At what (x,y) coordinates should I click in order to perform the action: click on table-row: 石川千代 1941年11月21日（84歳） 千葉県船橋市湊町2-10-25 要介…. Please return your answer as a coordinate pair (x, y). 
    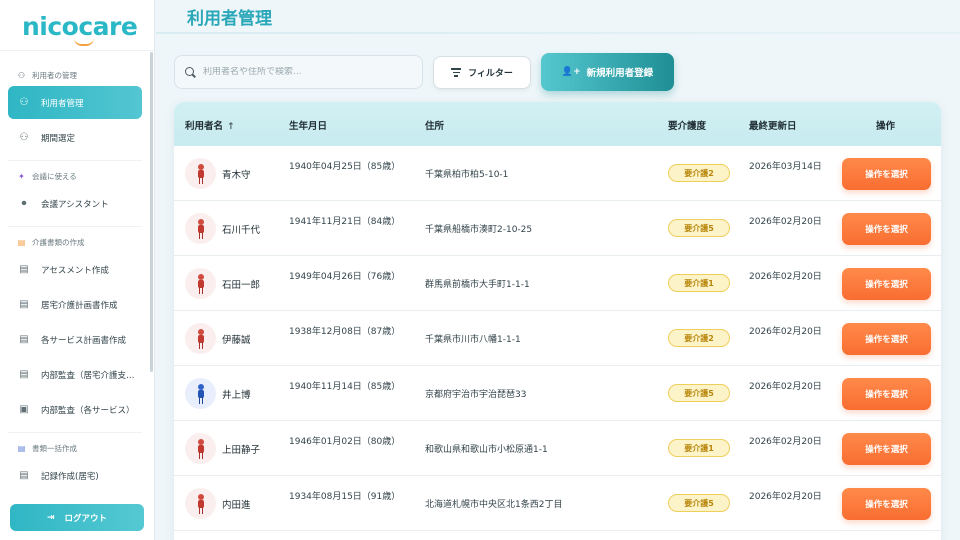
    Looking at the image, I should click on (557, 228).